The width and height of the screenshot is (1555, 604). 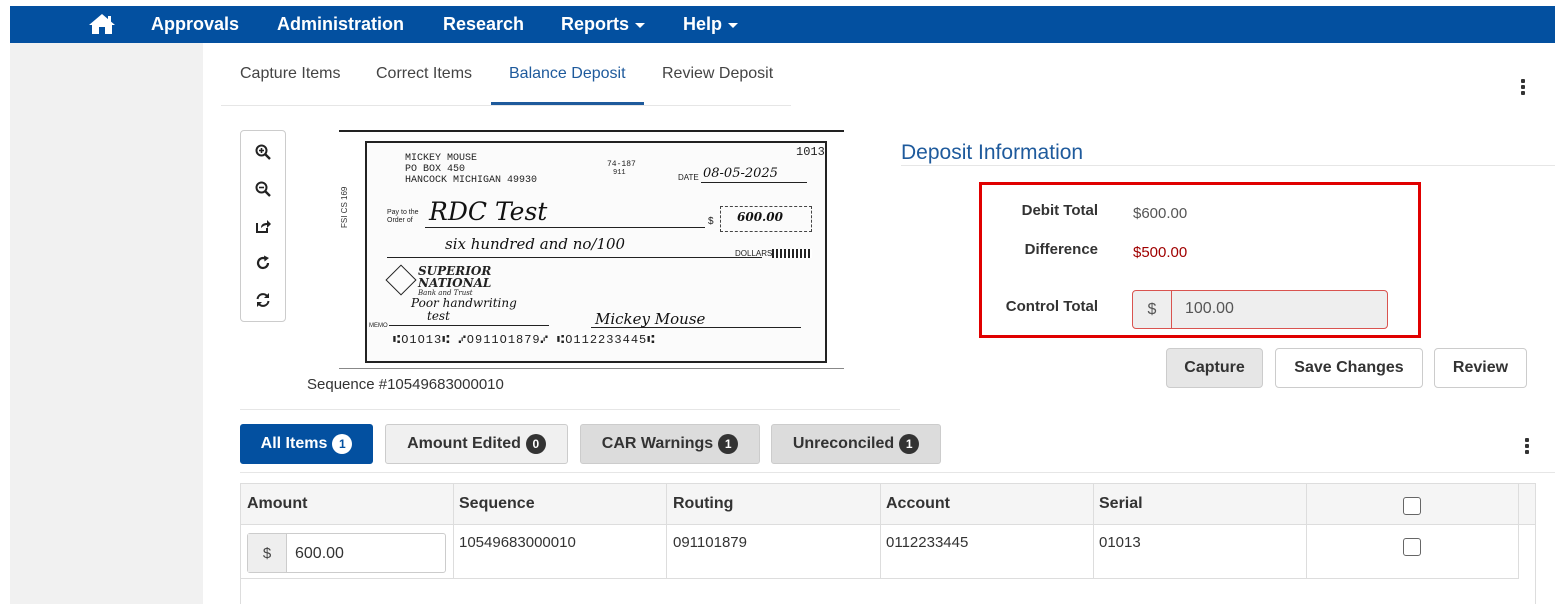 What do you see at coordinates (435, 169) in the screenshot?
I see `check-payer-address: PO BOX 450` at bounding box center [435, 169].